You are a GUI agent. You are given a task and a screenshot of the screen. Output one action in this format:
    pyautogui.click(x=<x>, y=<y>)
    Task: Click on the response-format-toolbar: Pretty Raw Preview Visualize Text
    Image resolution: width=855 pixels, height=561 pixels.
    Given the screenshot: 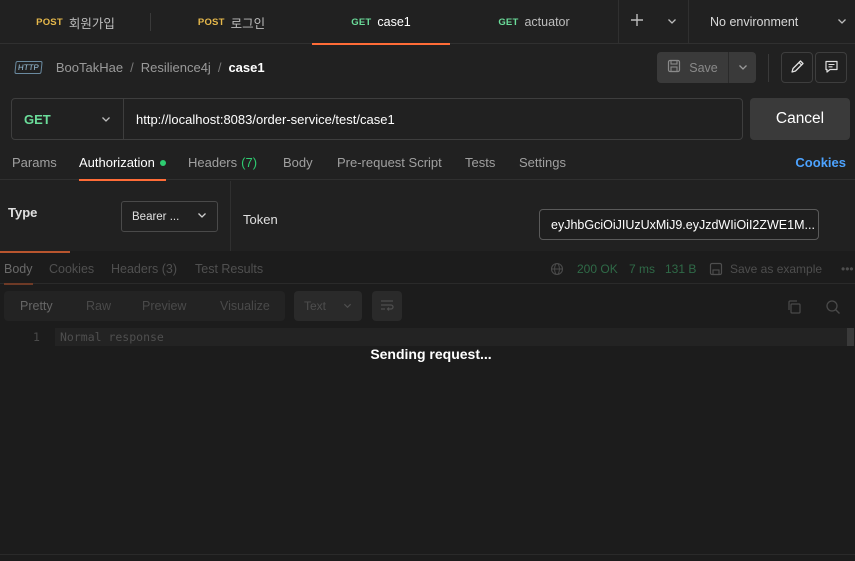 What is the action you would take?
    pyautogui.click(x=427, y=307)
    